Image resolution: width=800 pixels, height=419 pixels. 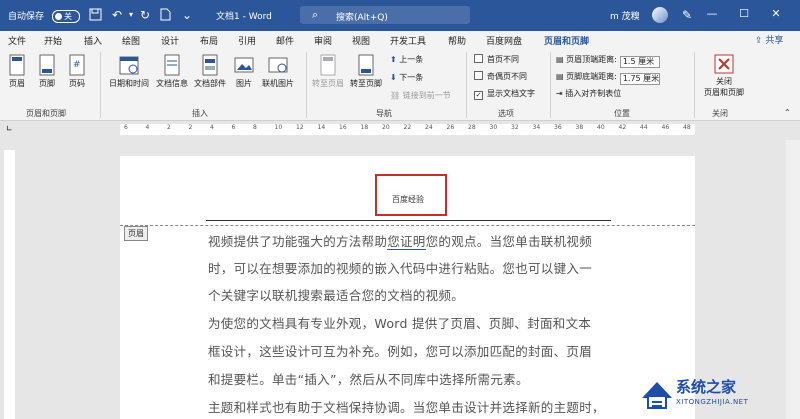 I want to click on ruler-tick: 16, so click(x=343, y=127).